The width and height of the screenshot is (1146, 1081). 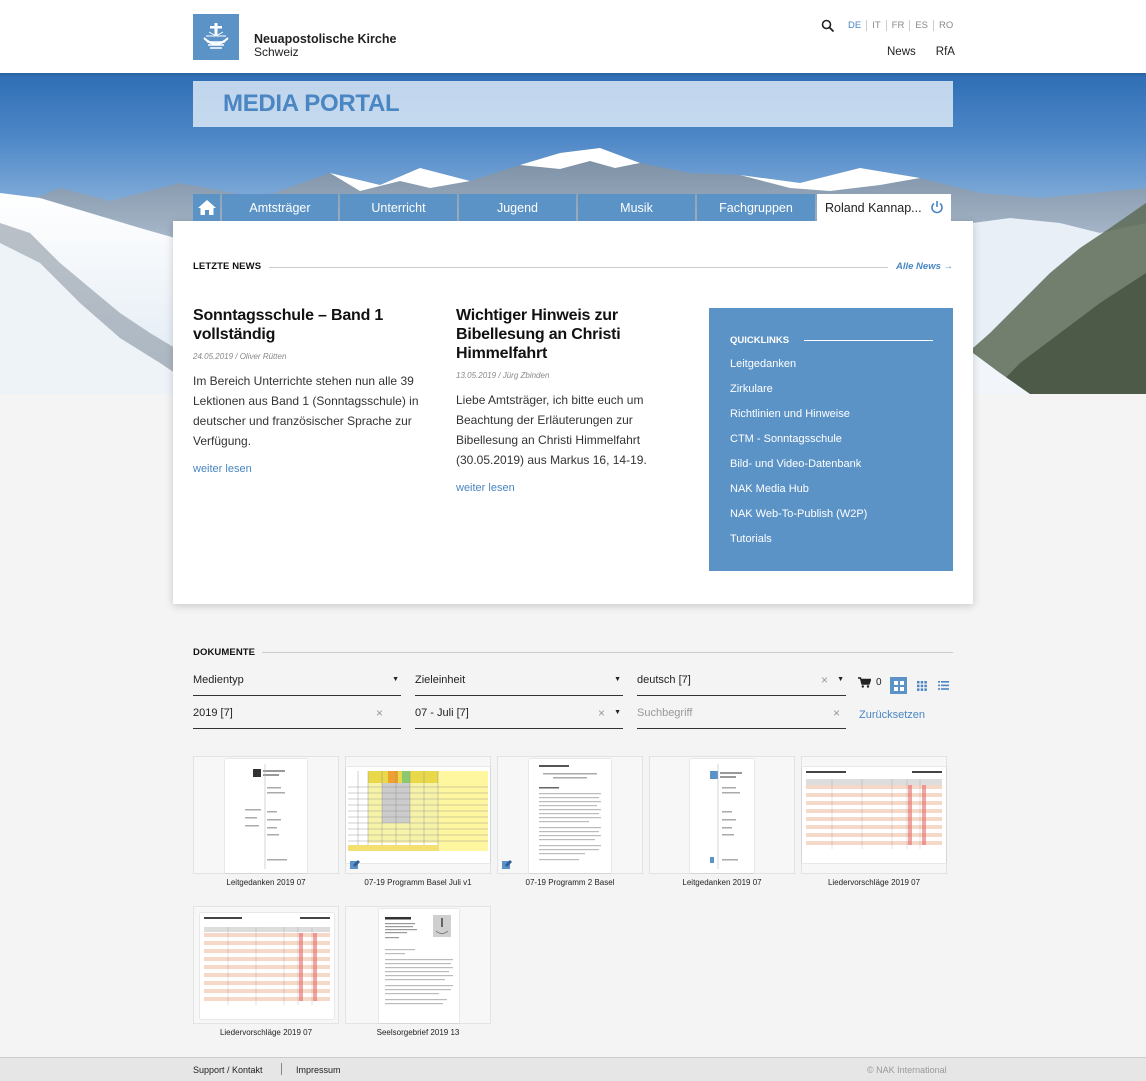 What do you see at coordinates (897, 25) in the screenshot?
I see `lang-fr: FR` at bounding box center [897, 25].